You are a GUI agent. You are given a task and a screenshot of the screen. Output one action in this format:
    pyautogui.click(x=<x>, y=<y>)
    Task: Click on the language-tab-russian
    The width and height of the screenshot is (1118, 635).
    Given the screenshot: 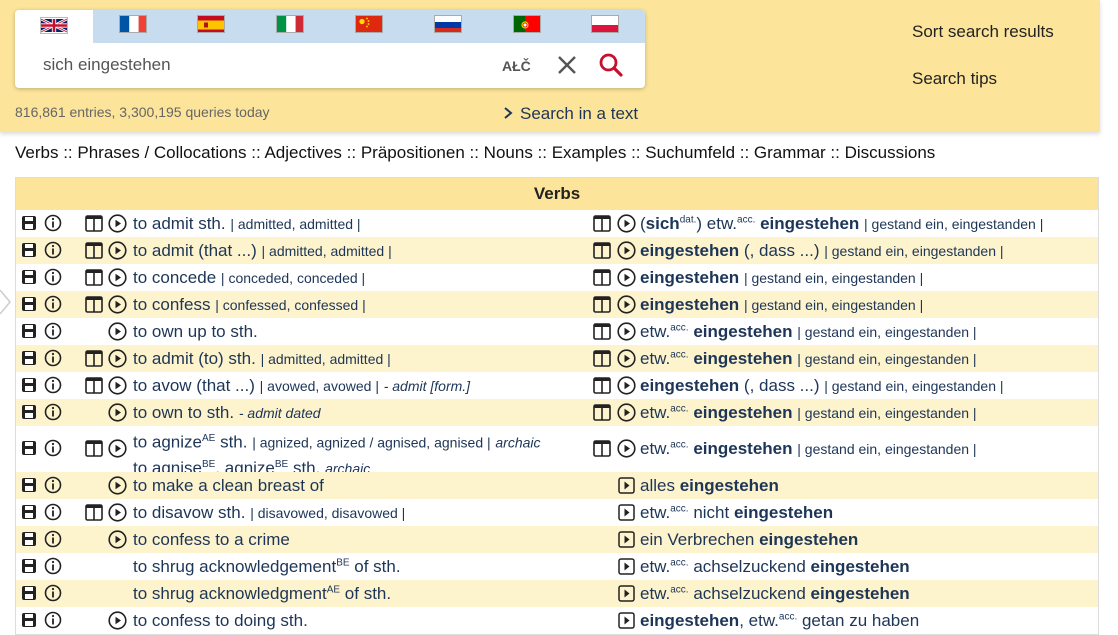 What is the action you would take?
    pyautogui.click(x=448, y=24)
    